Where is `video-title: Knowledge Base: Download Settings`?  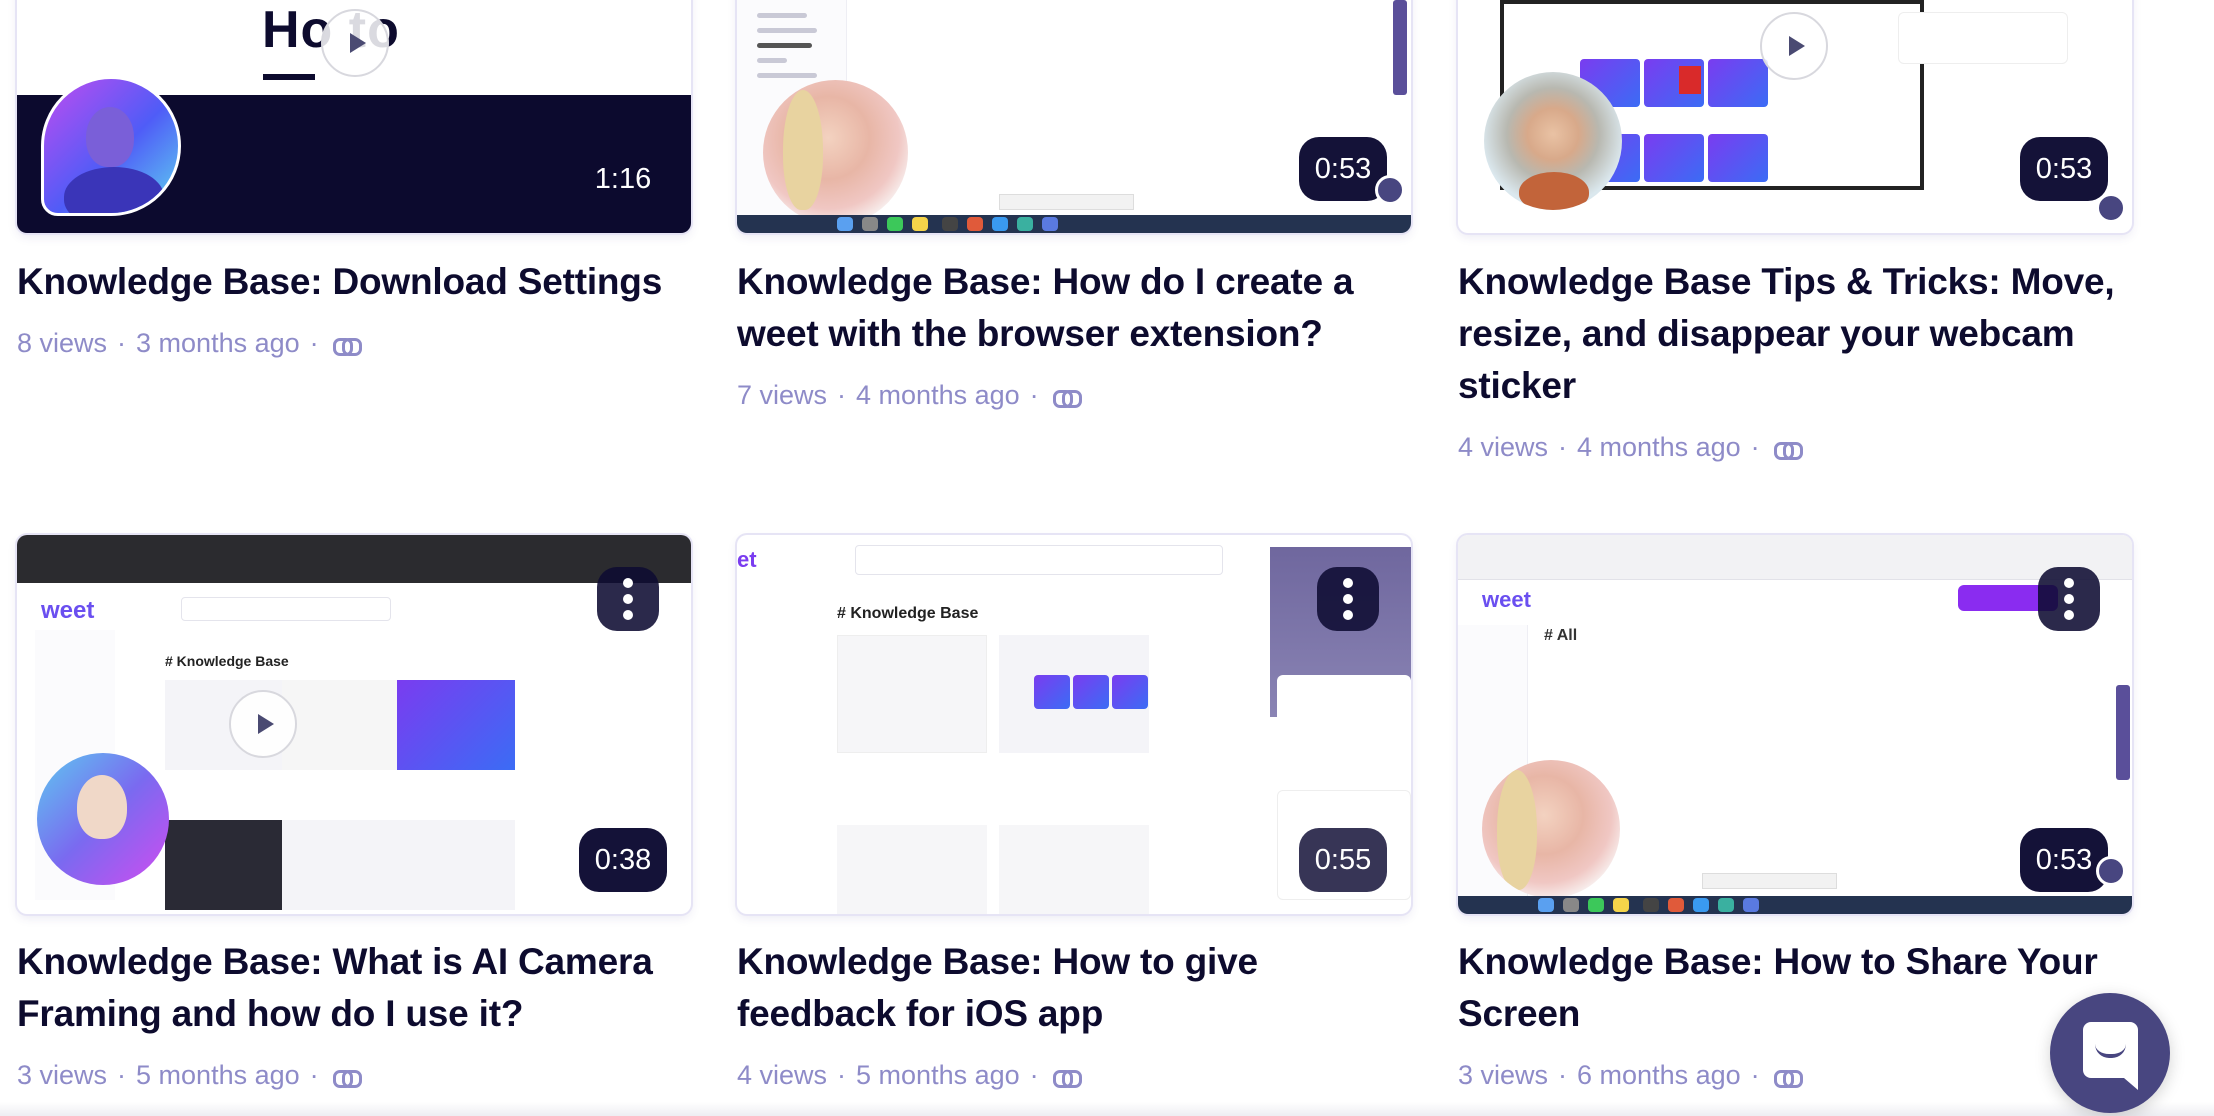 video-title: Knowledge Base: Download Settings is located at coordinates (354, 282).